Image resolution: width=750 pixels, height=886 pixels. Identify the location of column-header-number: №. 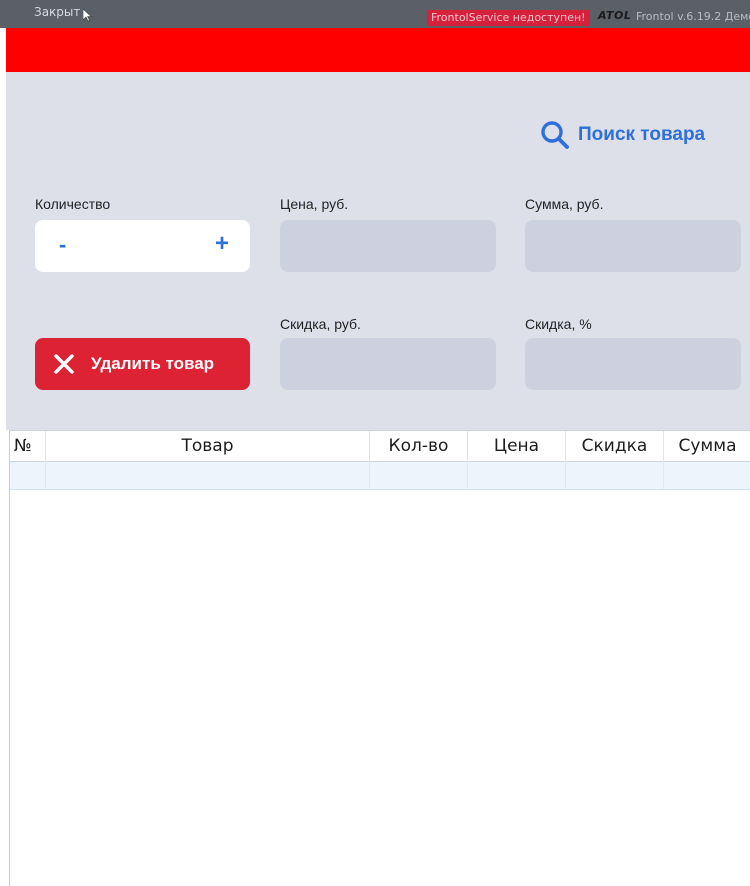
(28, 446).